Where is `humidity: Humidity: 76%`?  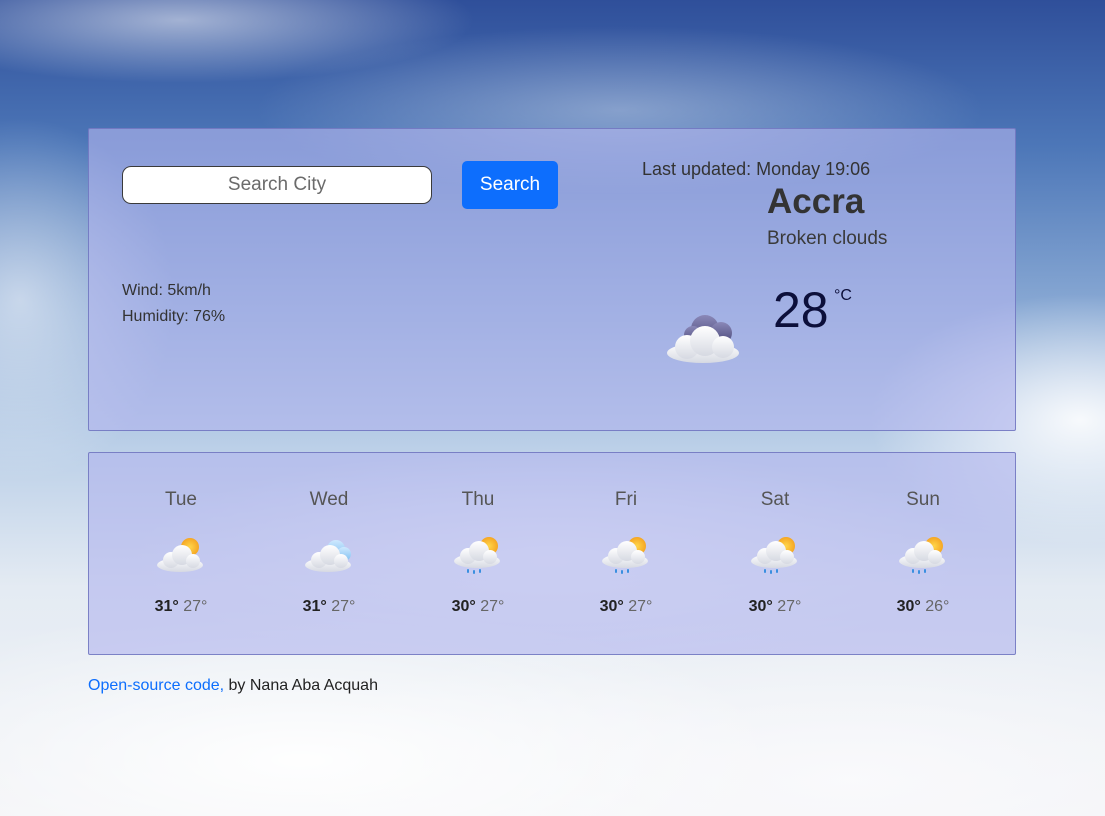 humidity: Humidity: 76% is located at coordinates (174, 316).